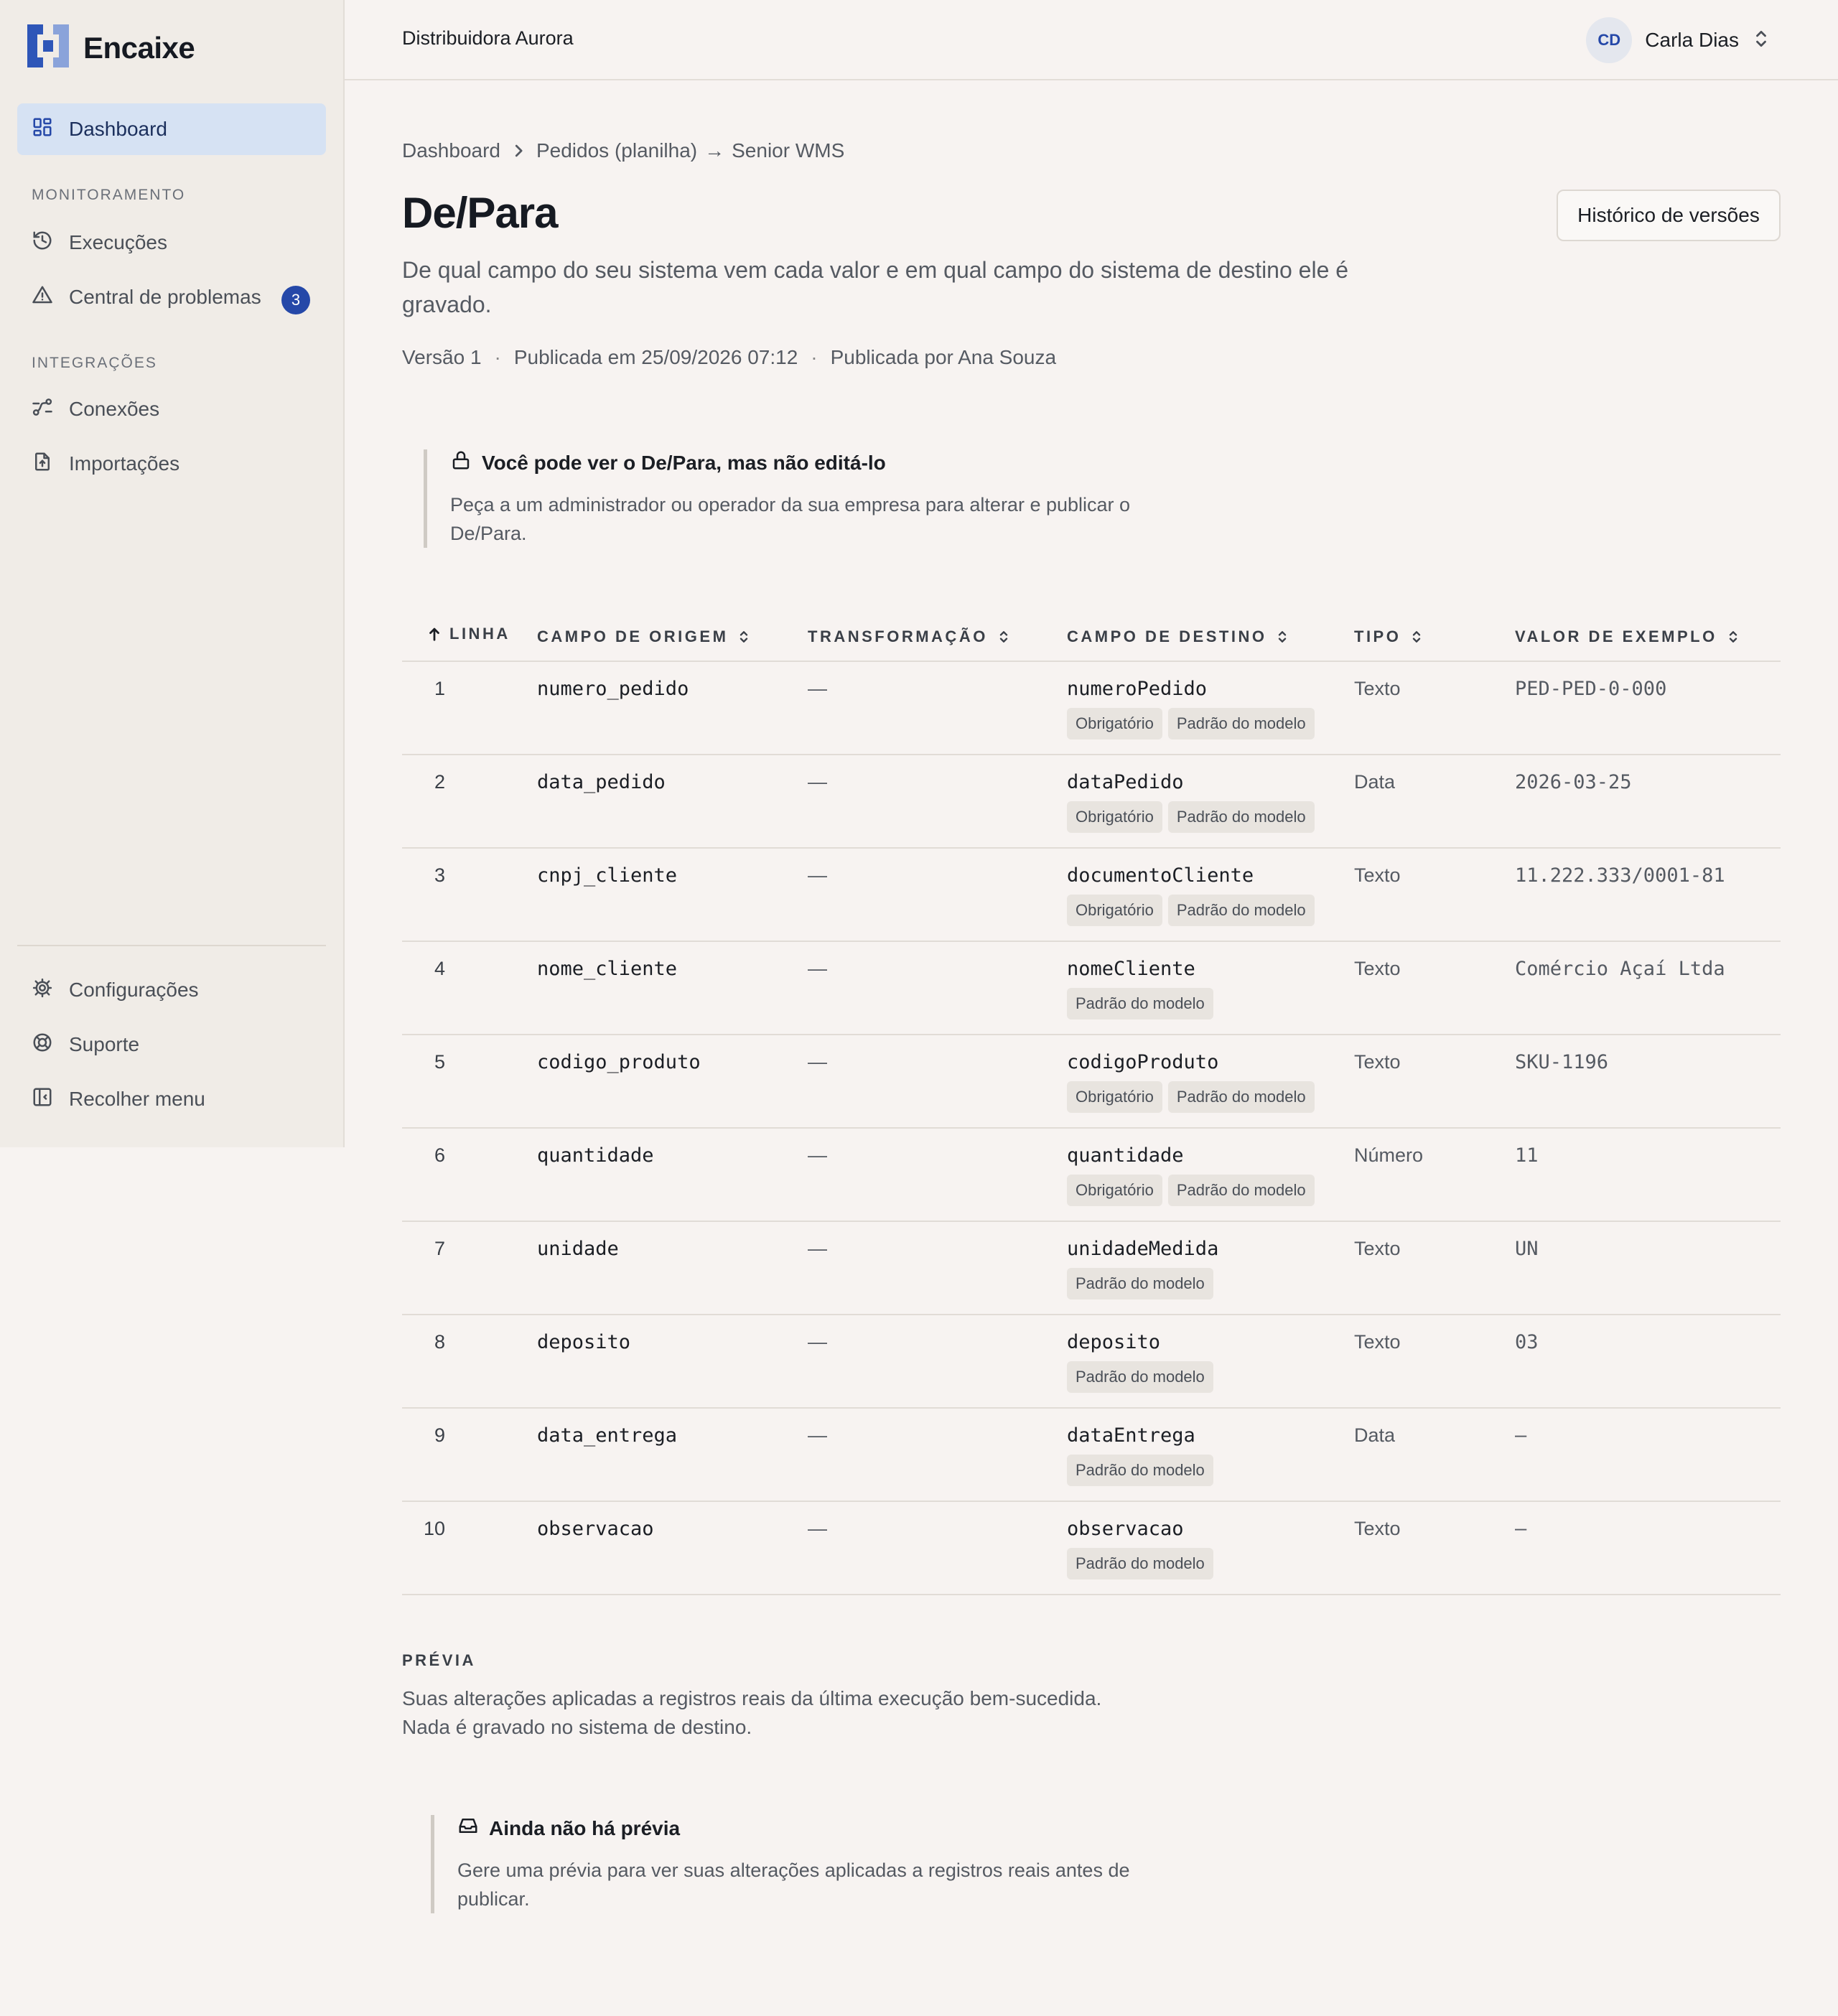  What do you see at coordinates (480, 634) in the screenshot?
I see `column-header-label: LINHA` at bounding box center [480, 634].